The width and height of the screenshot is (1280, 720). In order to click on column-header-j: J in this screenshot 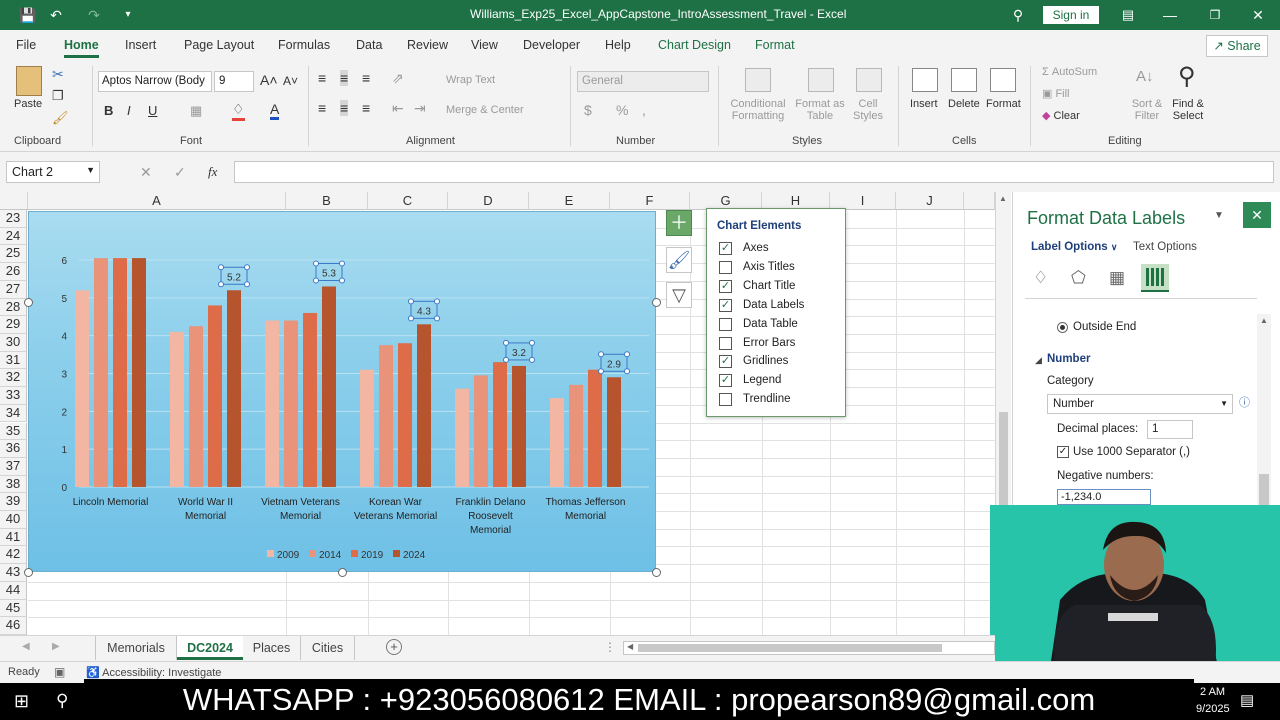, I will do `click(930, 201)`.